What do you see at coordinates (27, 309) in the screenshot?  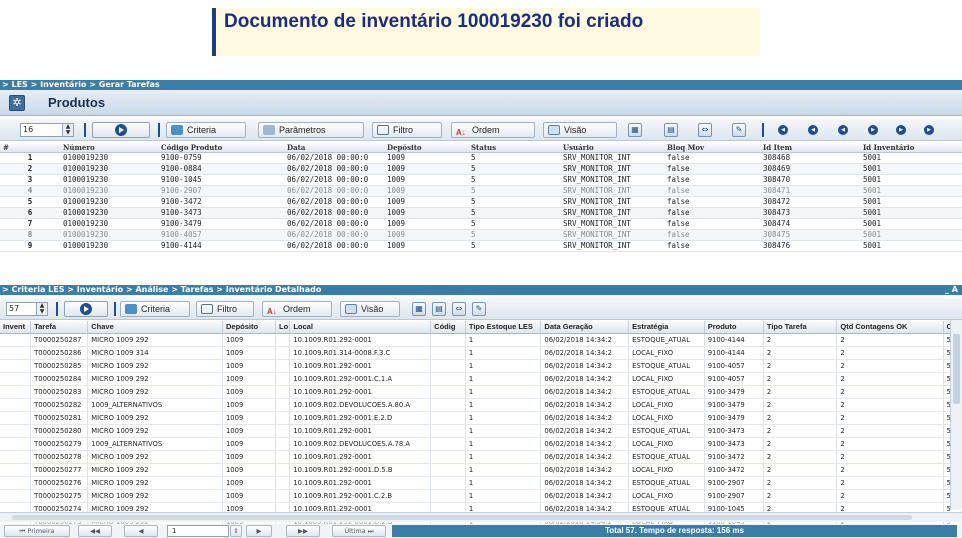 I see `page-size-stepper: 57 ▲ ▼` at bounding box center [27, 309].